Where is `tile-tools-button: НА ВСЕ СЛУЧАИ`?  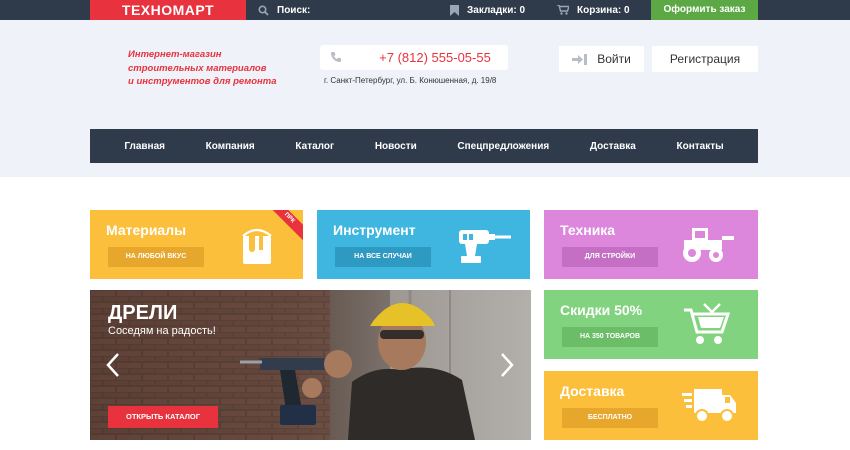 tile-tools-button: НА ВСЕ СЛУЧАИ is located at coordinates (383, 257).